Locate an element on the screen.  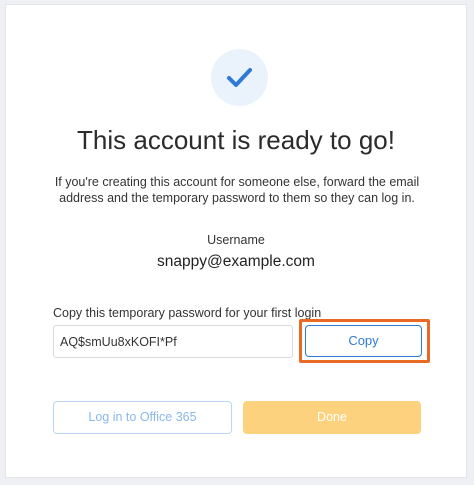
username-label: Username is located at coordinates (236, 240).